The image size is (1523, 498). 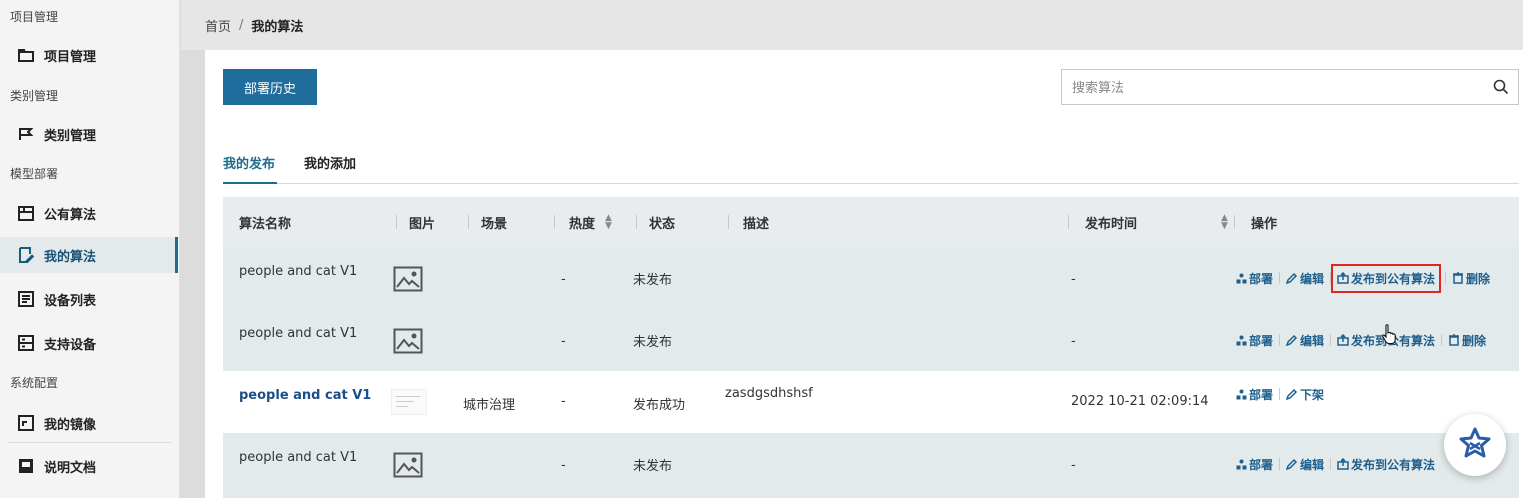 I want to click on sidebar-item-label: 我的算法, so click(x=70, y=257).